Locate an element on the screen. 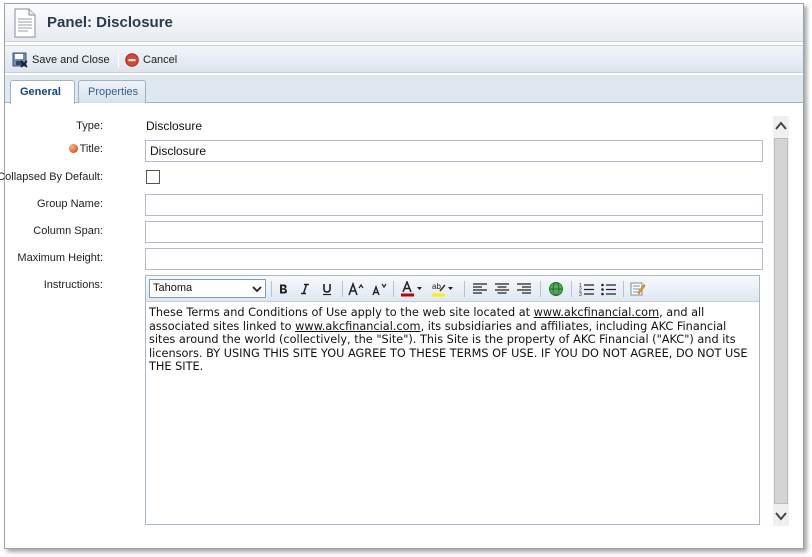 This screenshot has width=812, height=557. group-name-input is located at coordinates (454, 205).